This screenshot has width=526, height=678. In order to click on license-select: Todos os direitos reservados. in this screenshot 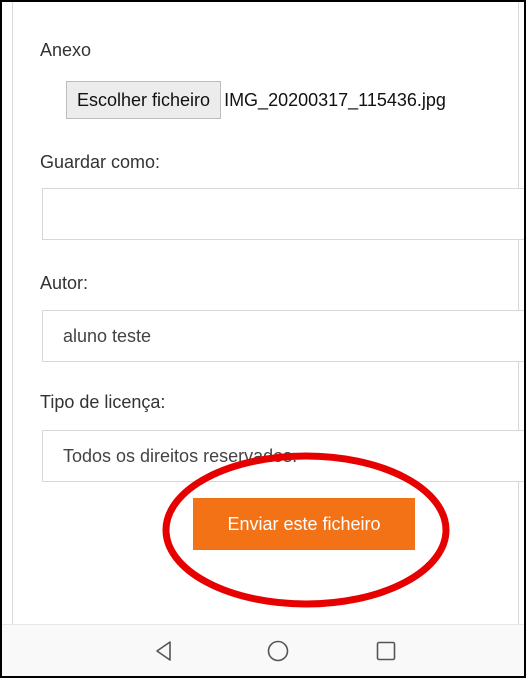, I will do `click(283, 456)`.